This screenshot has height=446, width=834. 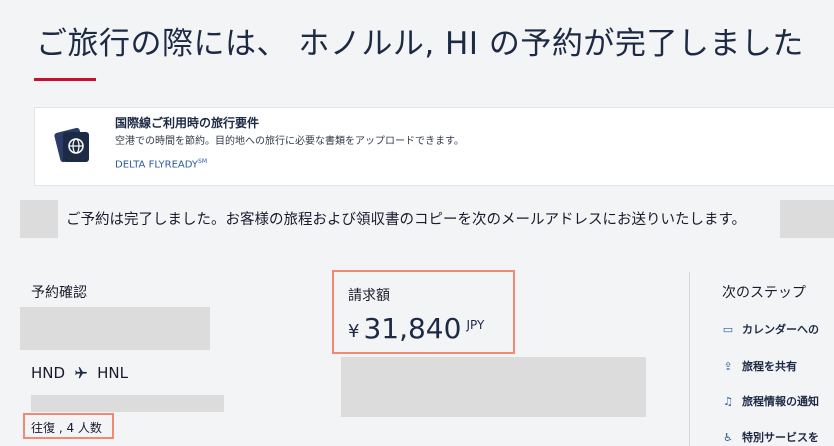 What do you see at coordinates (780, 401) in the screenshot?
I see `next-step-notify-label: 旅程情報の通知` at bounding box center [780, 401].